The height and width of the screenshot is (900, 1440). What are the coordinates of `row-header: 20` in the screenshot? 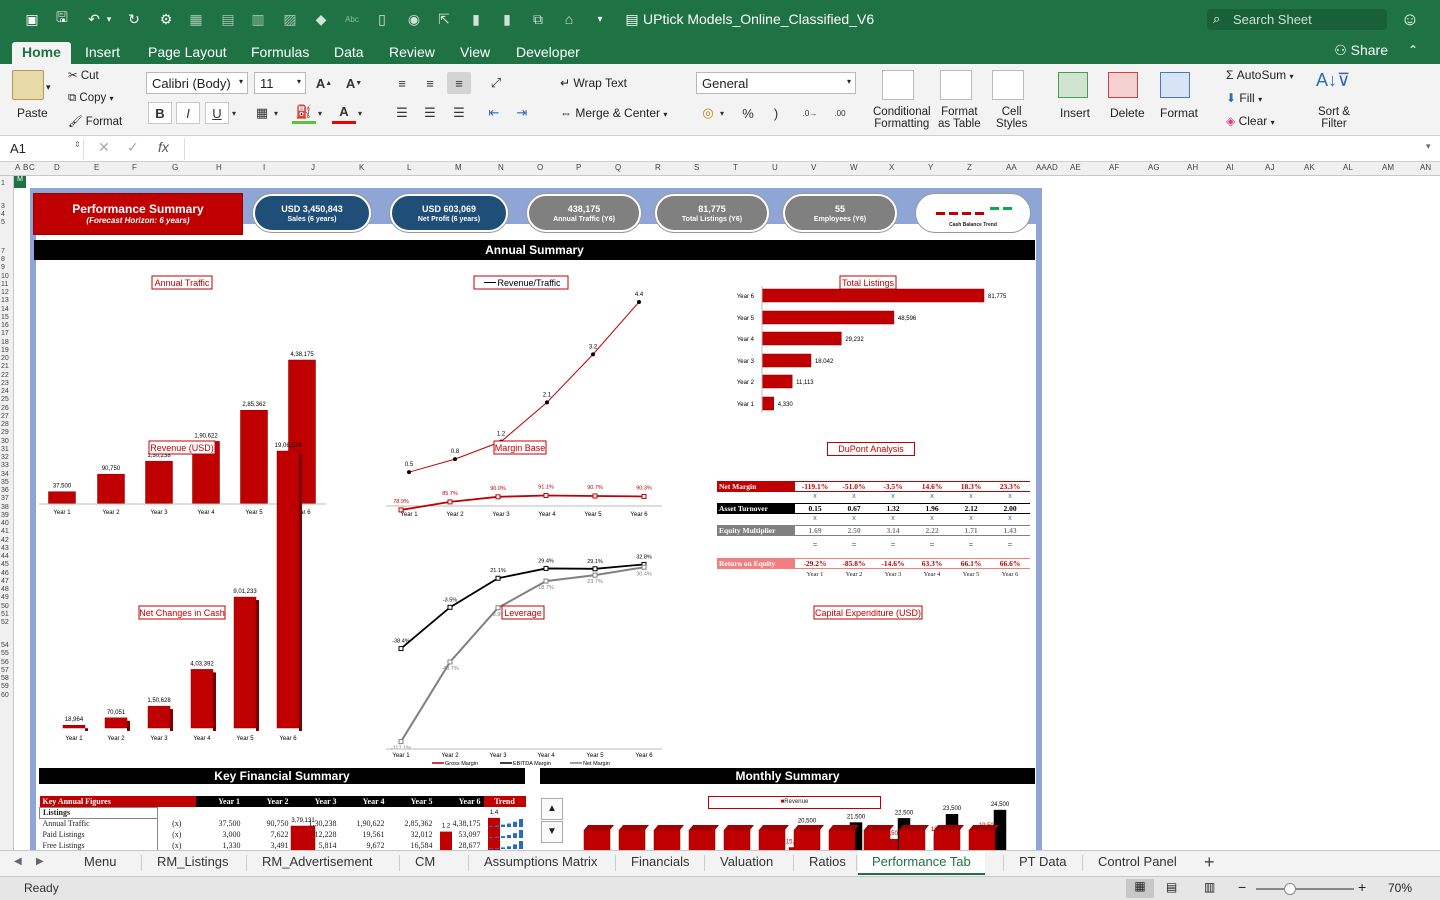 It's located at (5, 358).